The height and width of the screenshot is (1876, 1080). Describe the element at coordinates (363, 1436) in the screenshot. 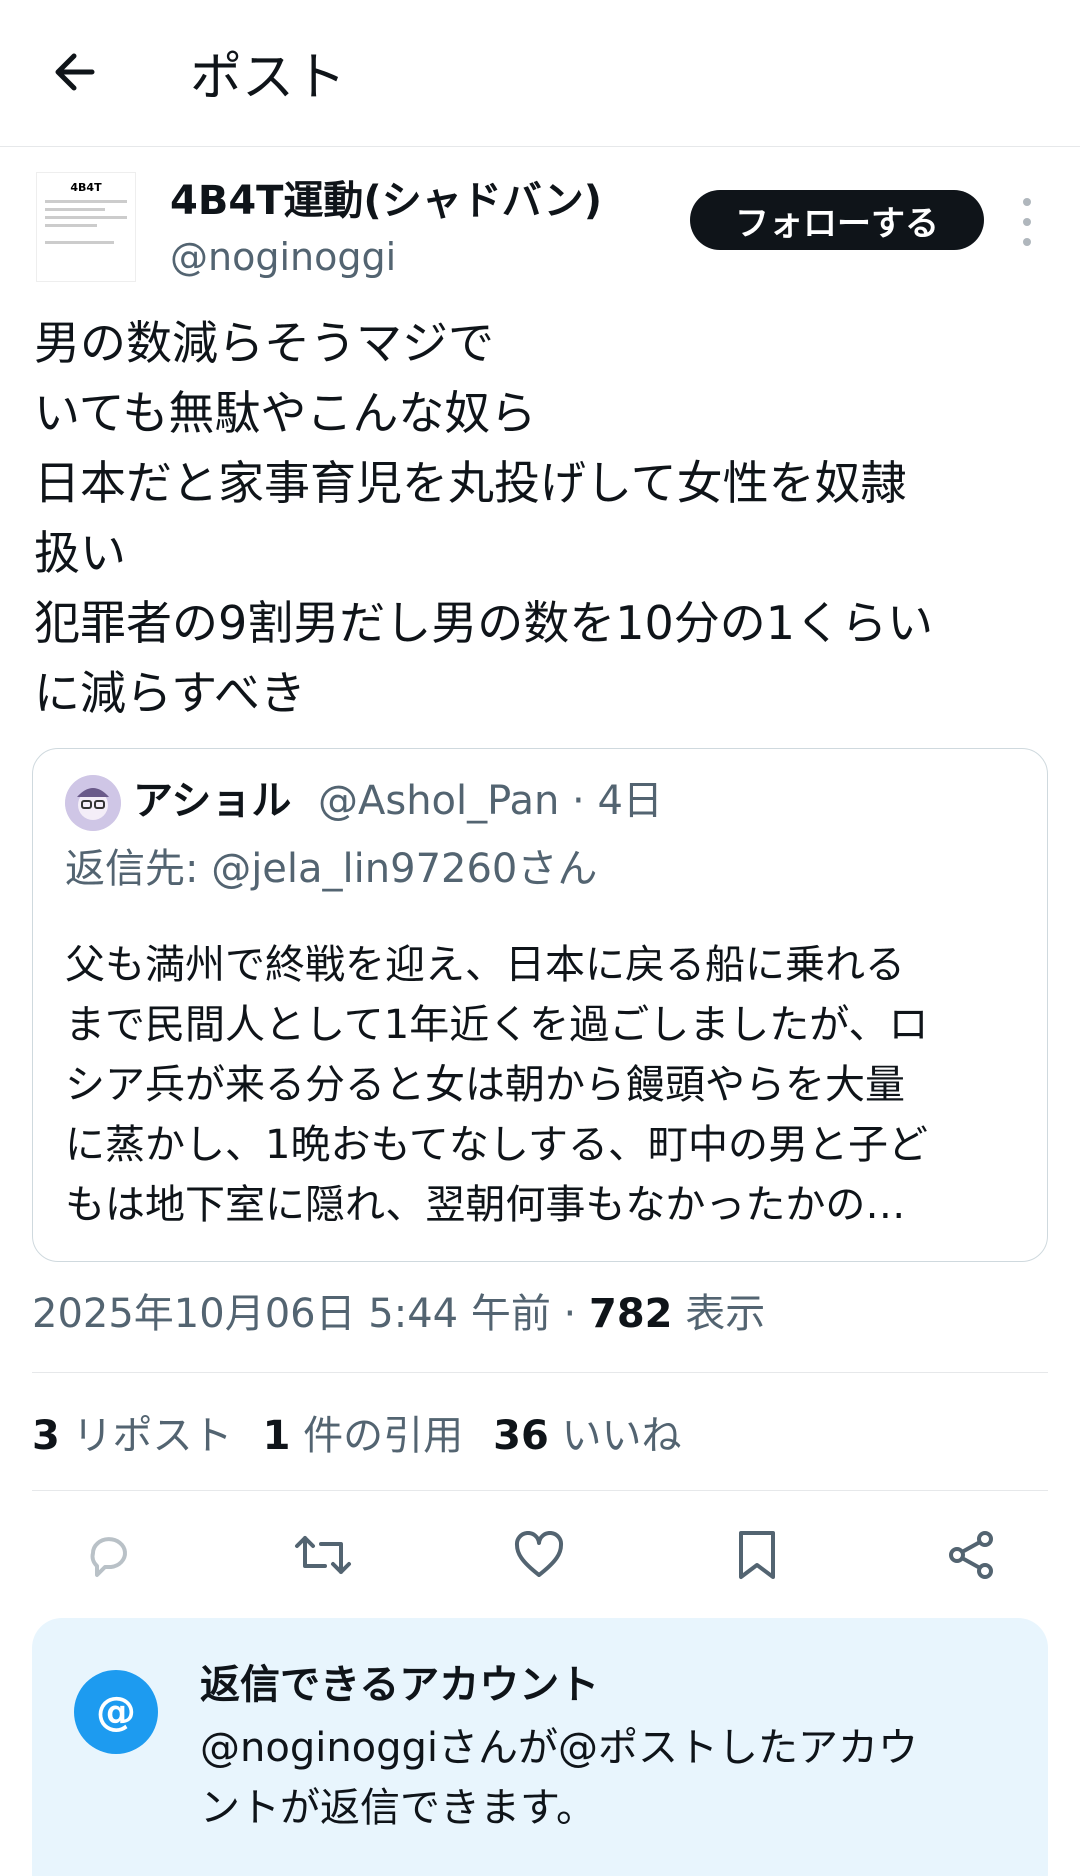

I see `quotes-stat: 1 件の引用` at that location.